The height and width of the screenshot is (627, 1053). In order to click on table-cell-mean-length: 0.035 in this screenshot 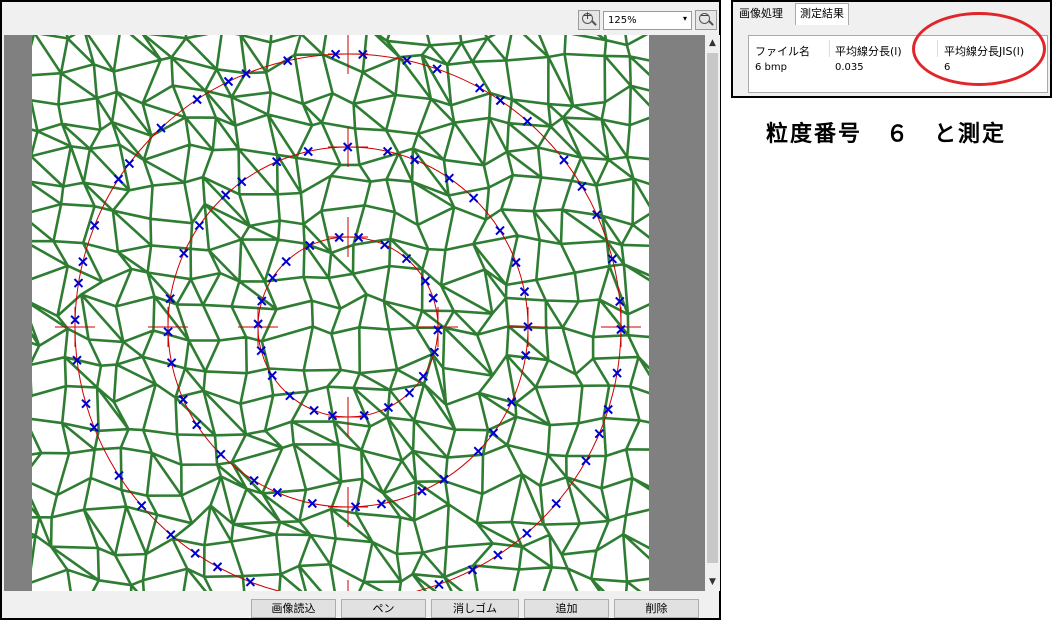, I will do `click(849, 67)`.